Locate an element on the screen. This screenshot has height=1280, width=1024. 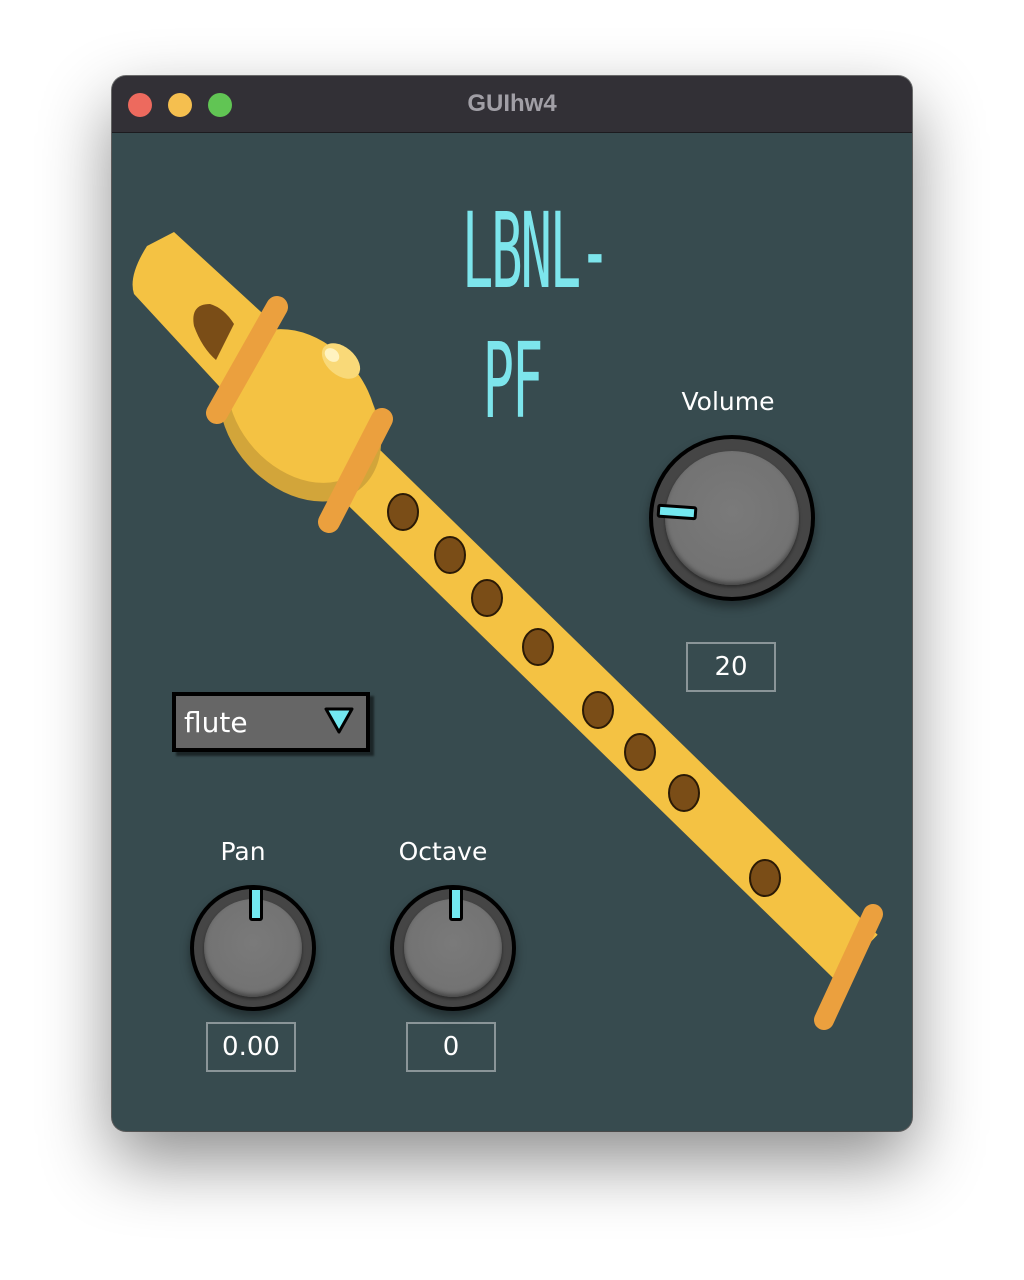
volume-label: Volume is located at coordinates (728, 401).